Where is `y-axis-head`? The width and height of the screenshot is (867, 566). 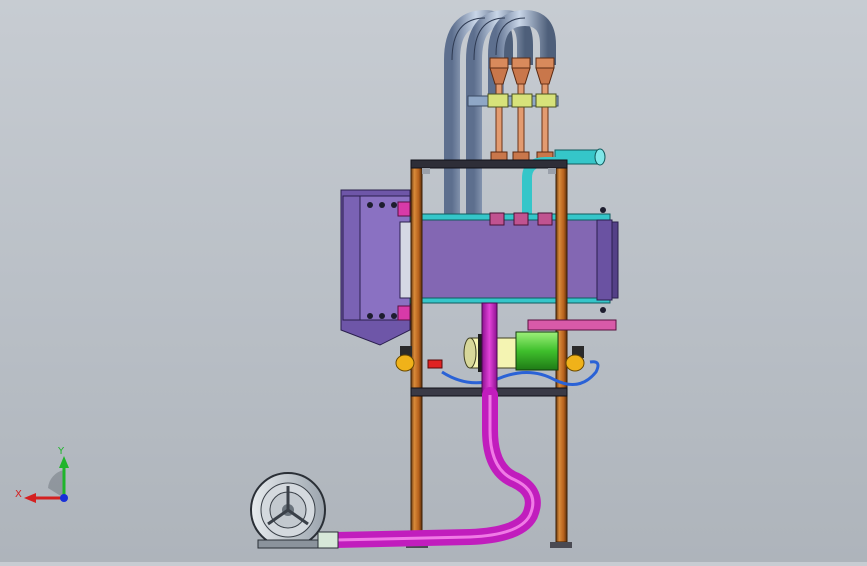 y-axis-head is located at coordinates (64, 462).